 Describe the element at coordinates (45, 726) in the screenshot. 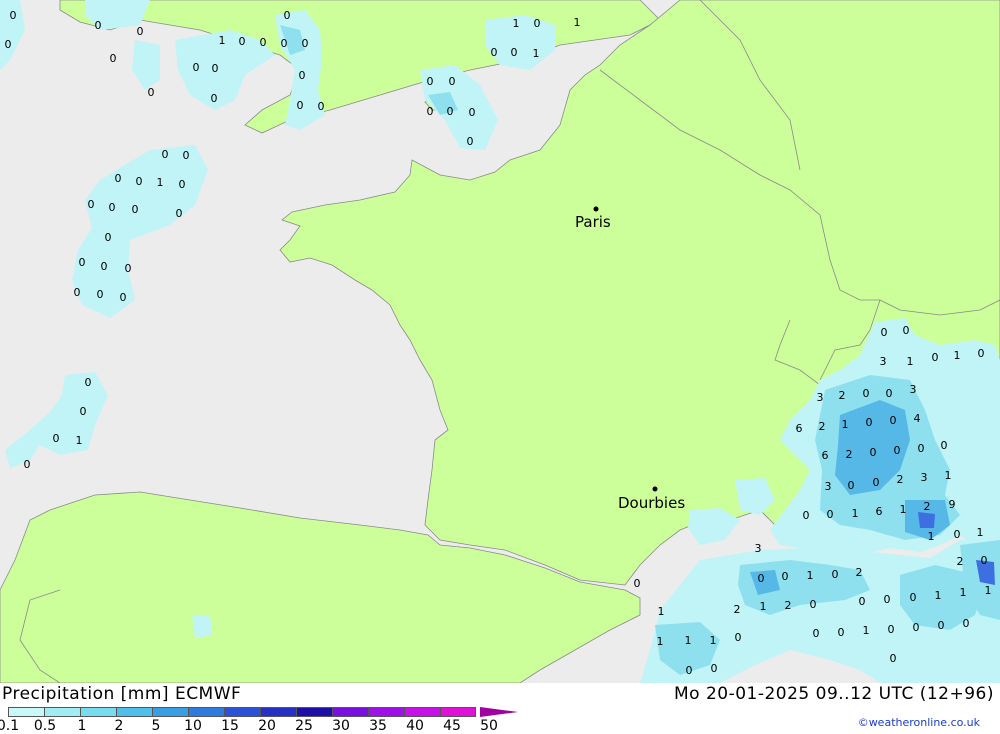

I see `color-scale-tick: 0.5` at that location.